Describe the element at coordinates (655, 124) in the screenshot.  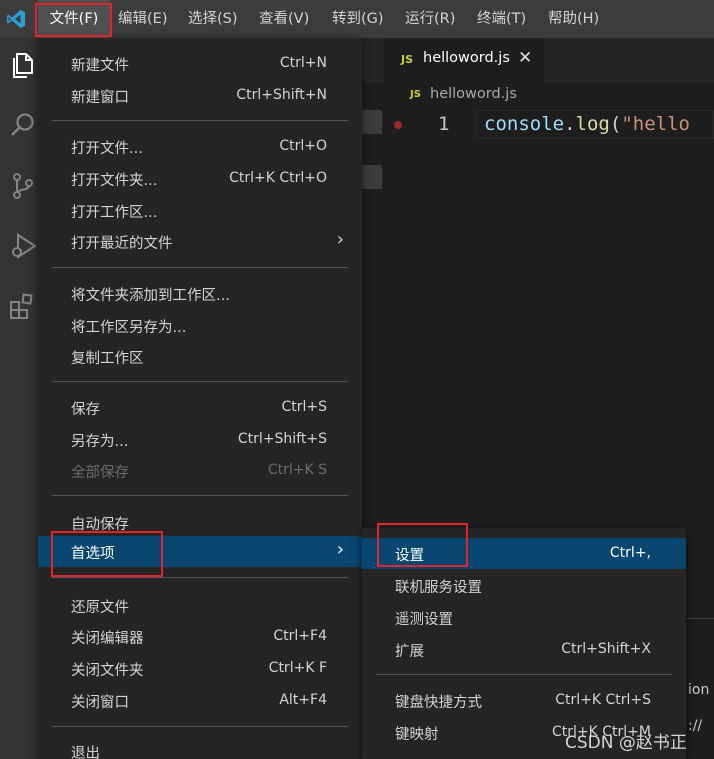
I see `code-token: "hello` at that location.